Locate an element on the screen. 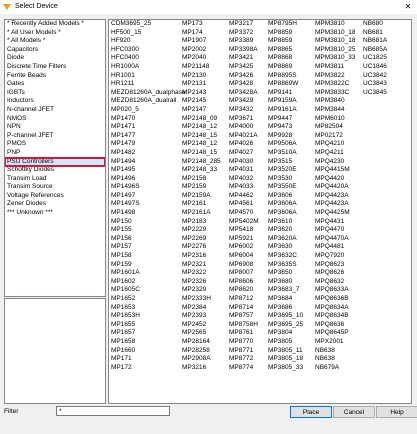 This screenshot has height=434, width=417. model-item: MP2148_15 is located at coordinates (201, 136).